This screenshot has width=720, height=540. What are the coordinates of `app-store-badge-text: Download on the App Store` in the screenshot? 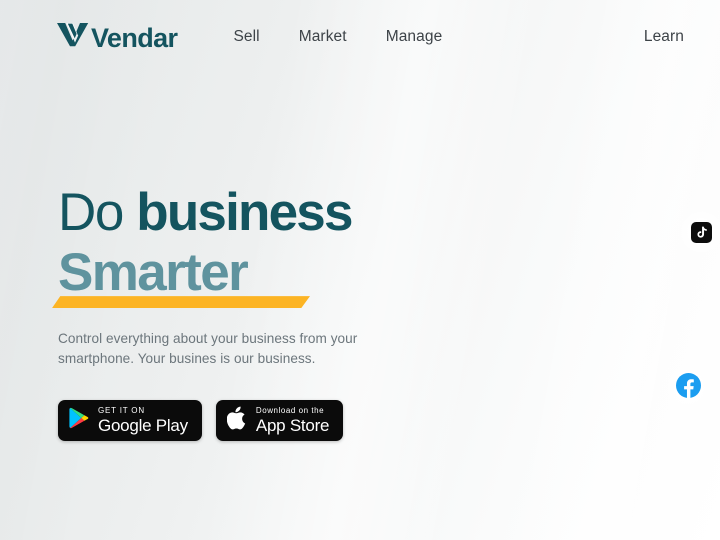 It's located at (292, 420).